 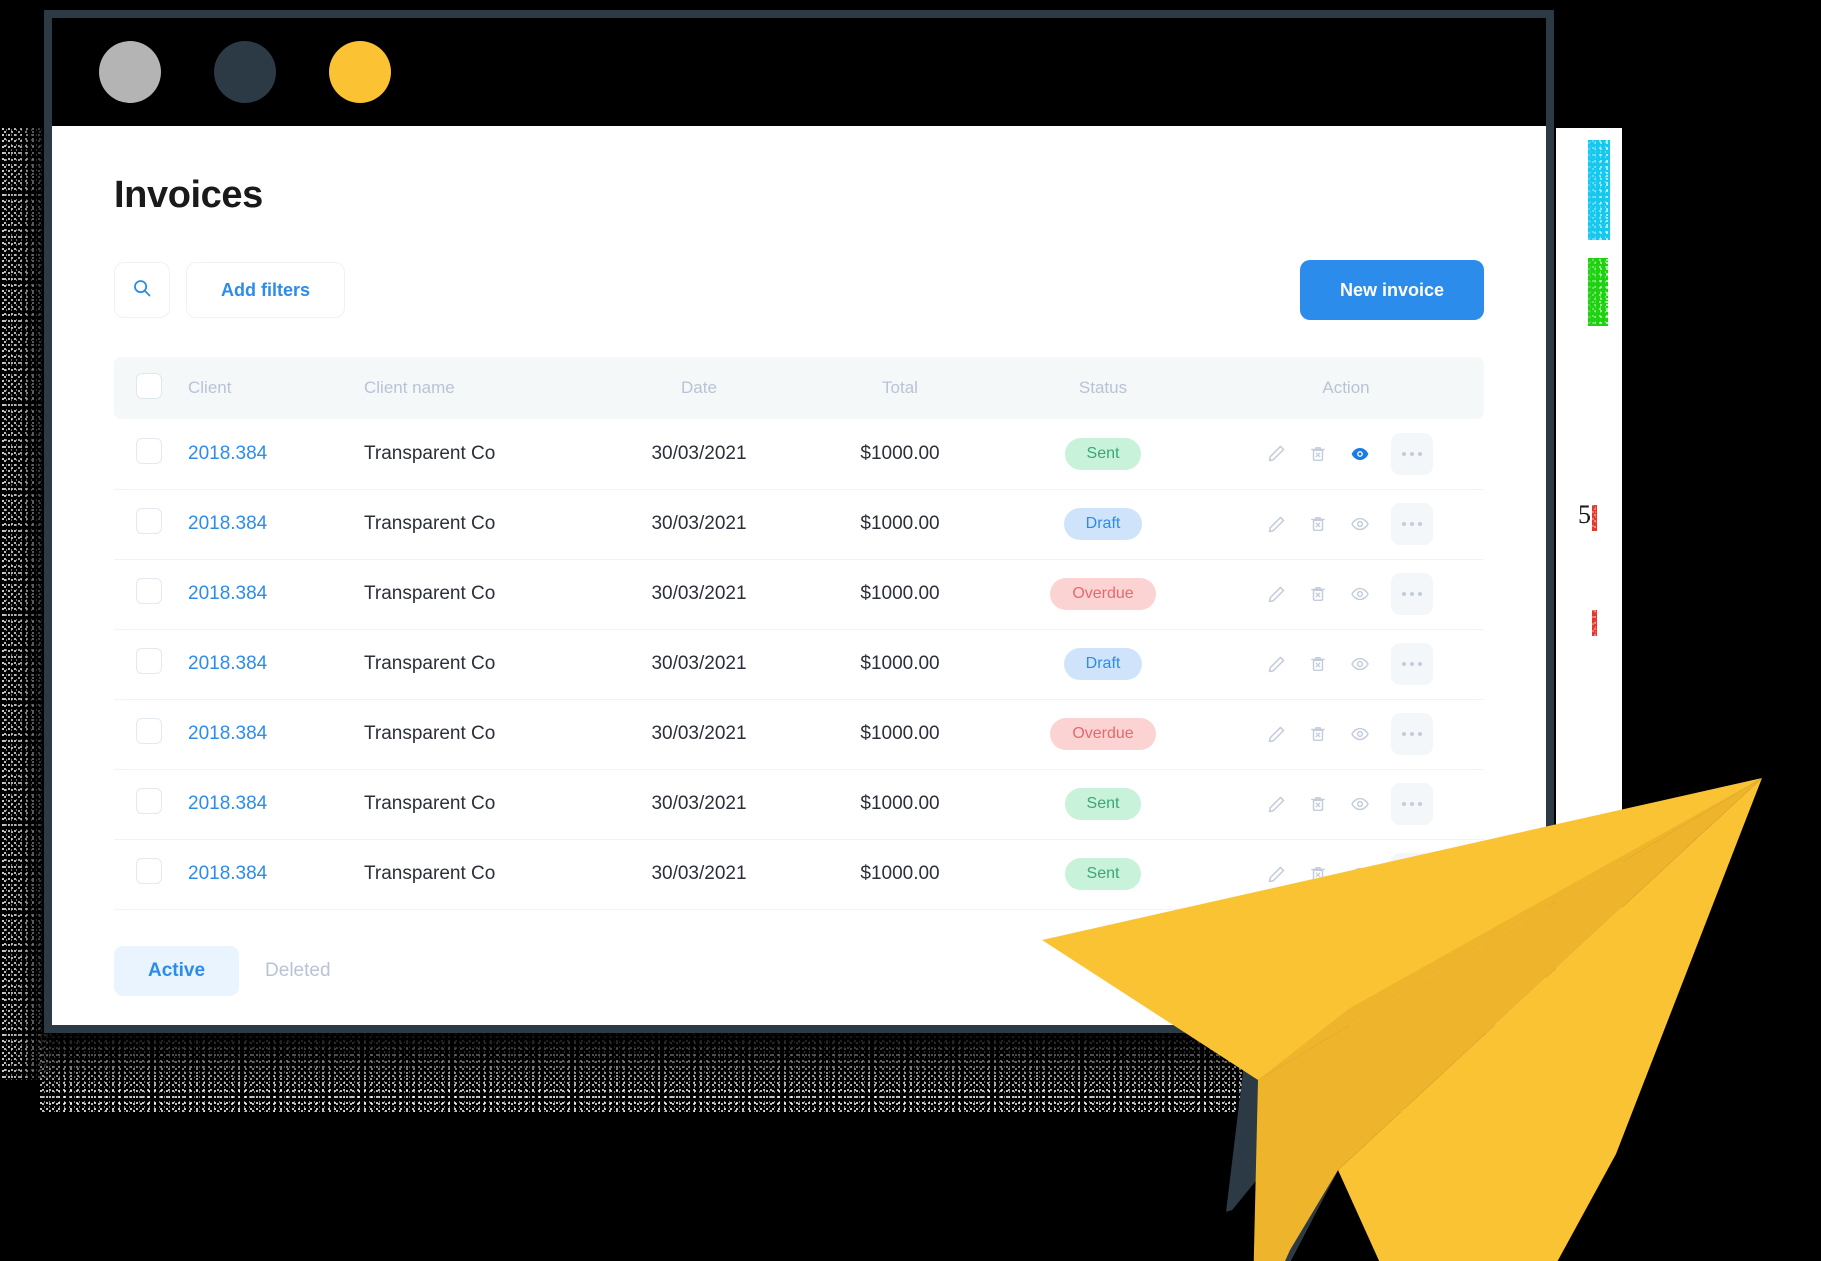 I want to click on traffic-light-minimize-icon, so click(x=130, y=72).